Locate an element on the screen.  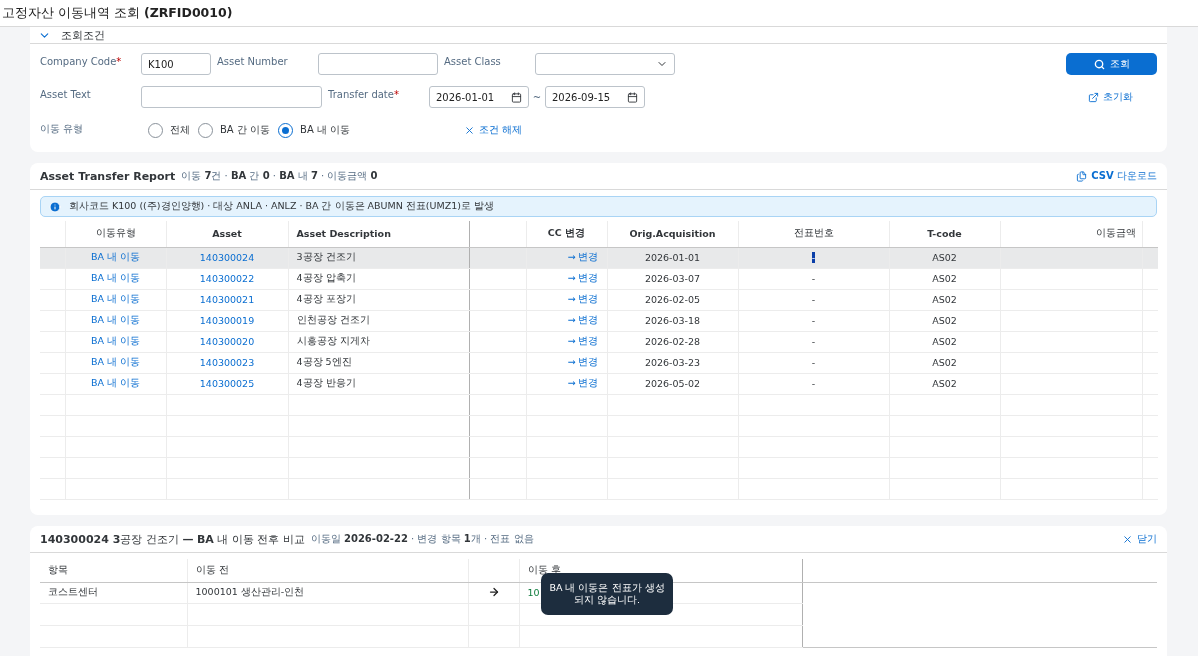
table-row: BA 내 이동 140300021 4공장 포장기 → 변경 2026-02-05 - AS02 is located at coordinates (599, 299).